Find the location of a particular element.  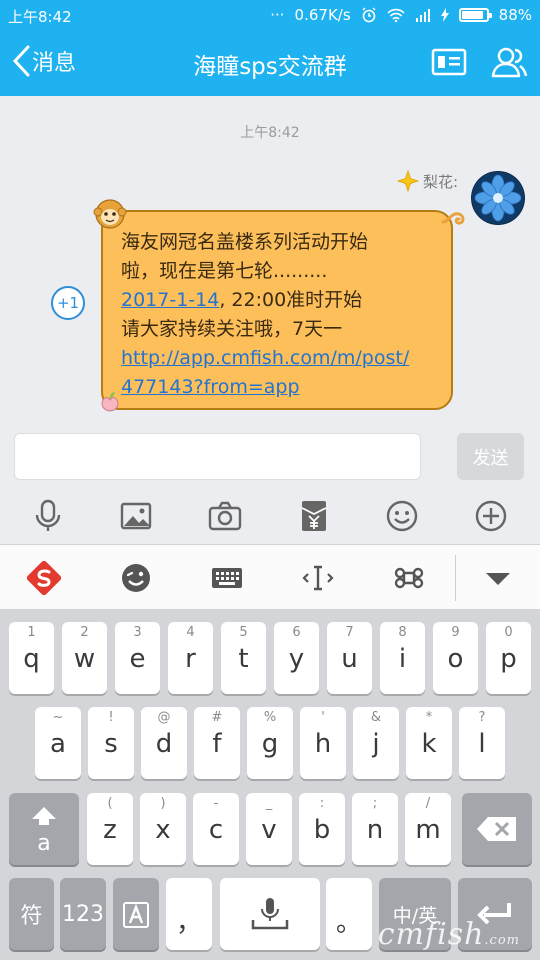

key-letter: z is located at coordinates (110, 830).